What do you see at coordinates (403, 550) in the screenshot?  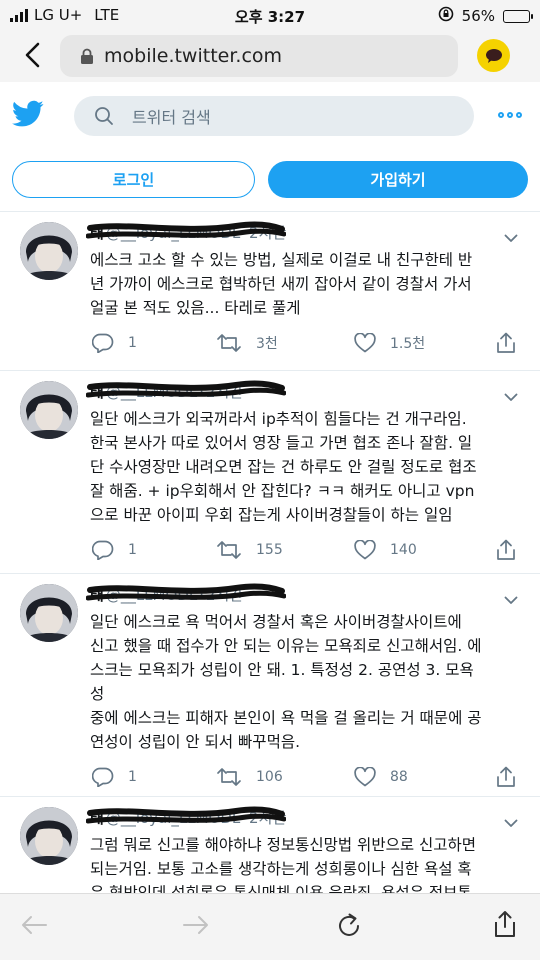 I see `like-count: 140` at bounding box center [403, 550].